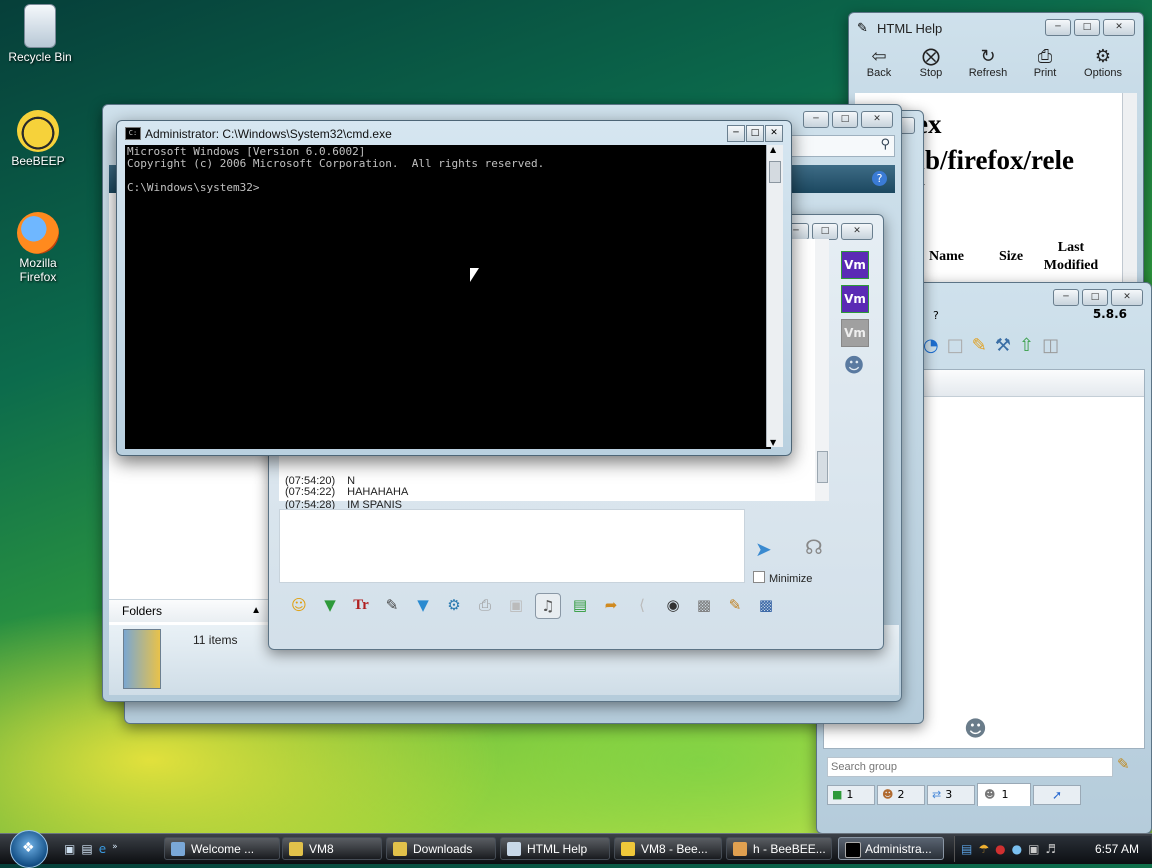 The image size is (1152, 868). What do you see at coordinates (189, 610) in the screenshot?
I see `folders-toggle: Folders ▲` at bounding box center [189, 610].